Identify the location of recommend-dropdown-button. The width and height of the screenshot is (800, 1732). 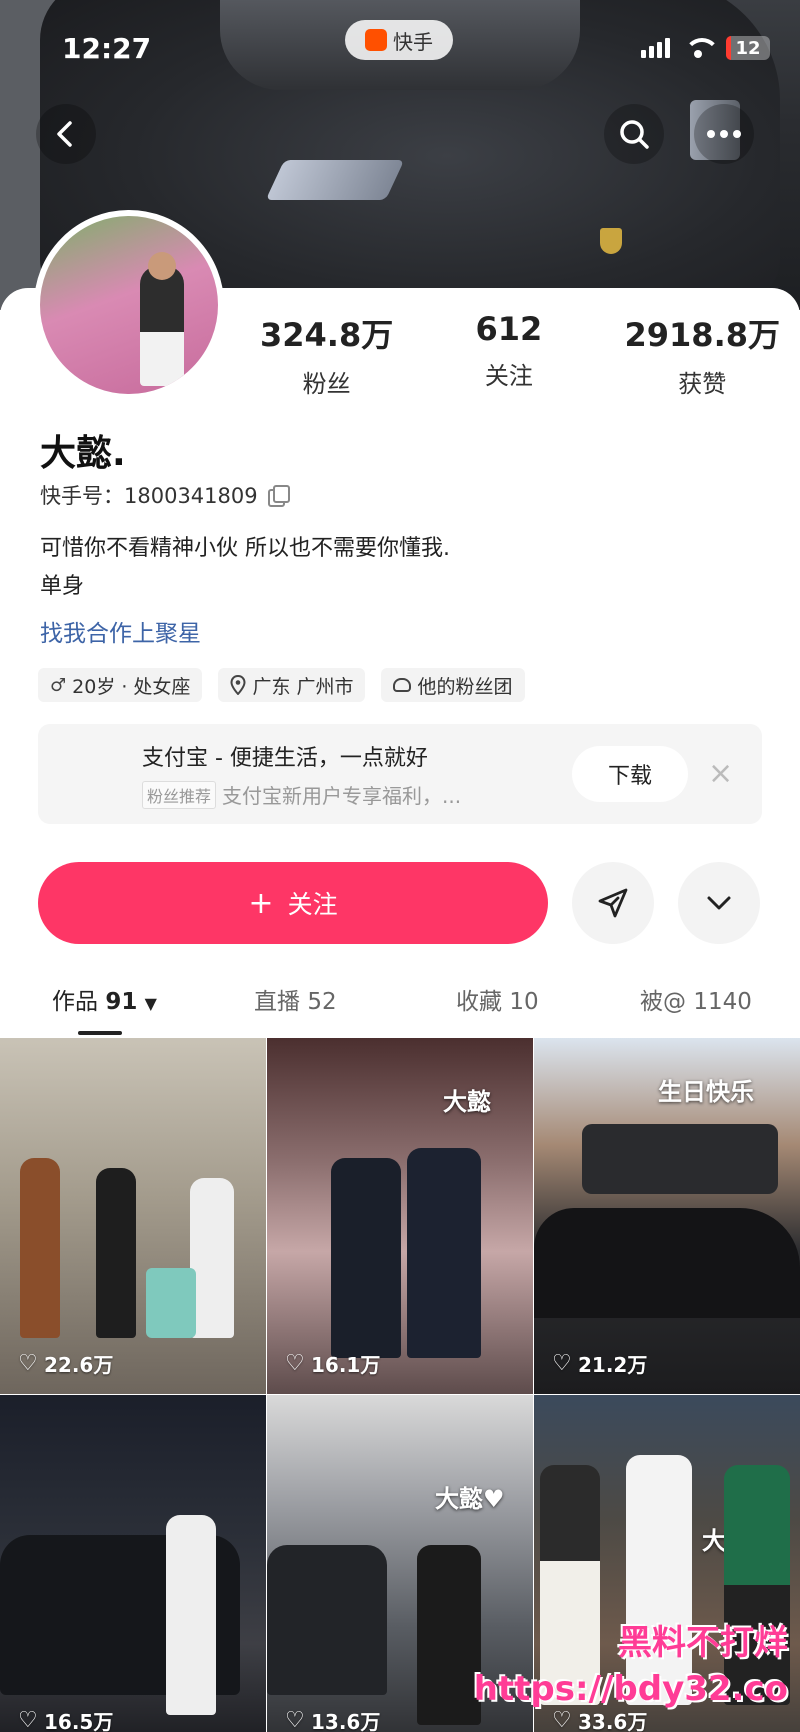
(719, 903).